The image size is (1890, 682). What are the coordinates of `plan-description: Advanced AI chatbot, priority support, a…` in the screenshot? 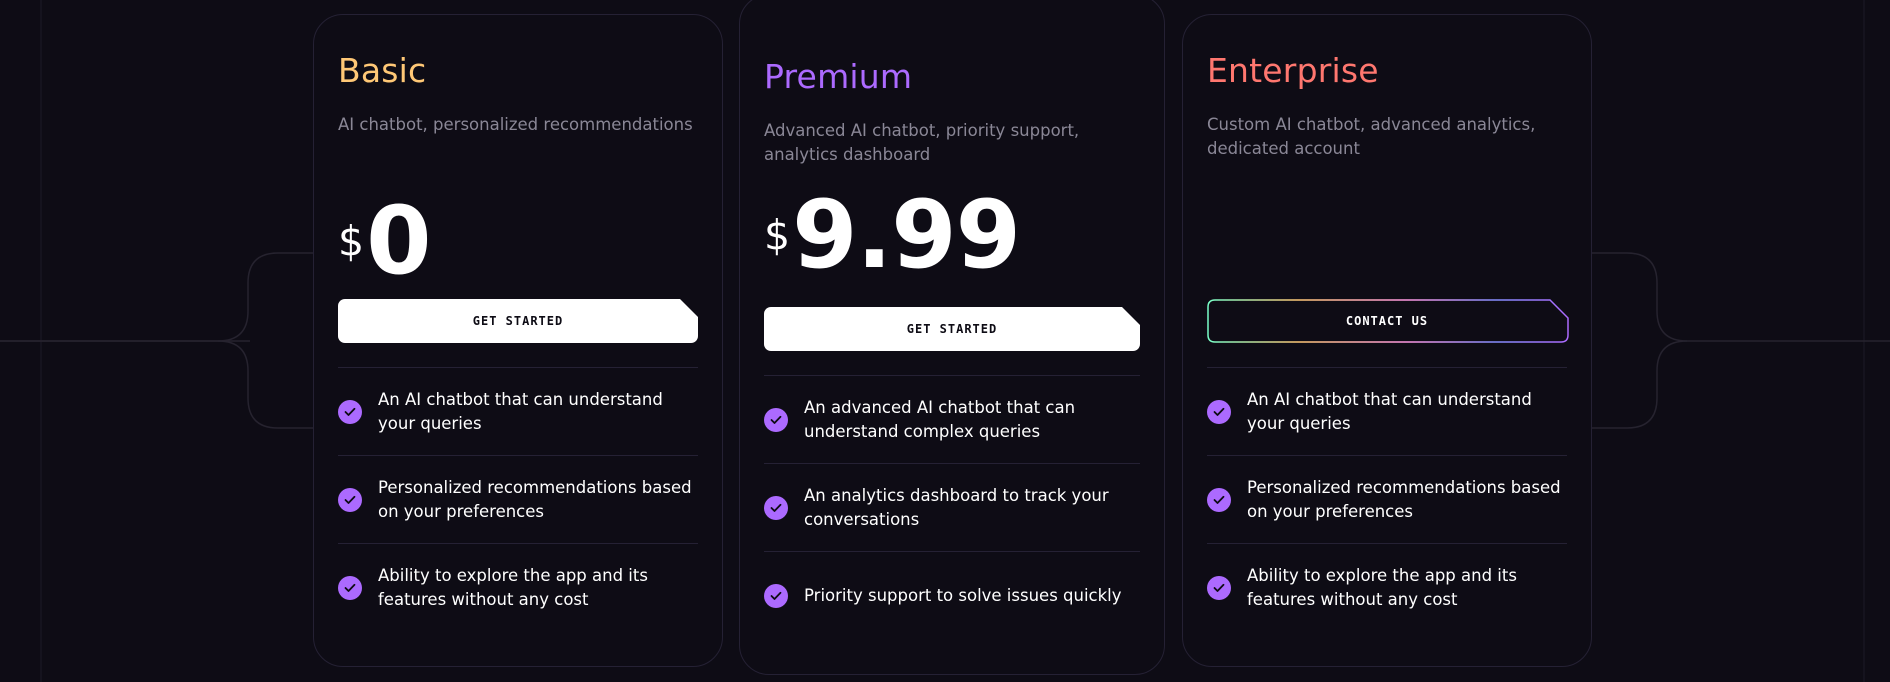 It's located at (922, 142).